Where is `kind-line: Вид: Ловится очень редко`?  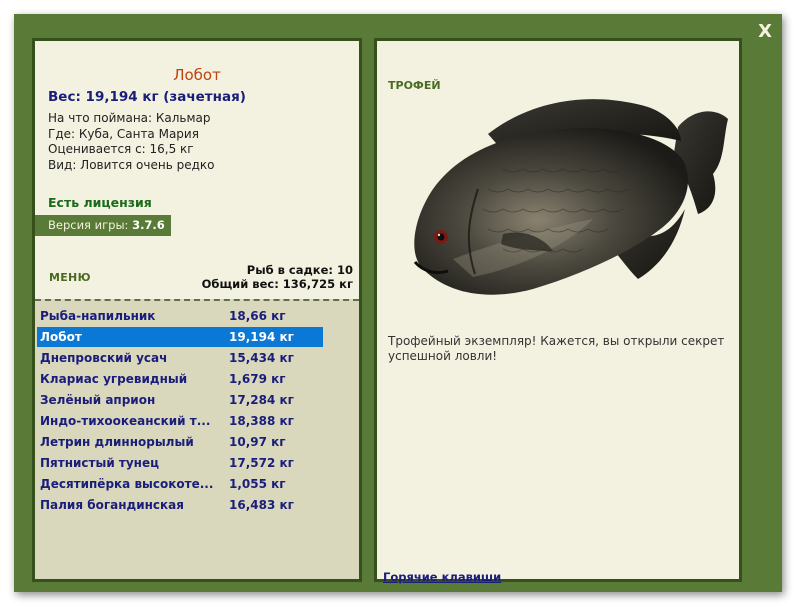 kind-line: Вид: Ловится очень редко is located at coordinates (131, 164).